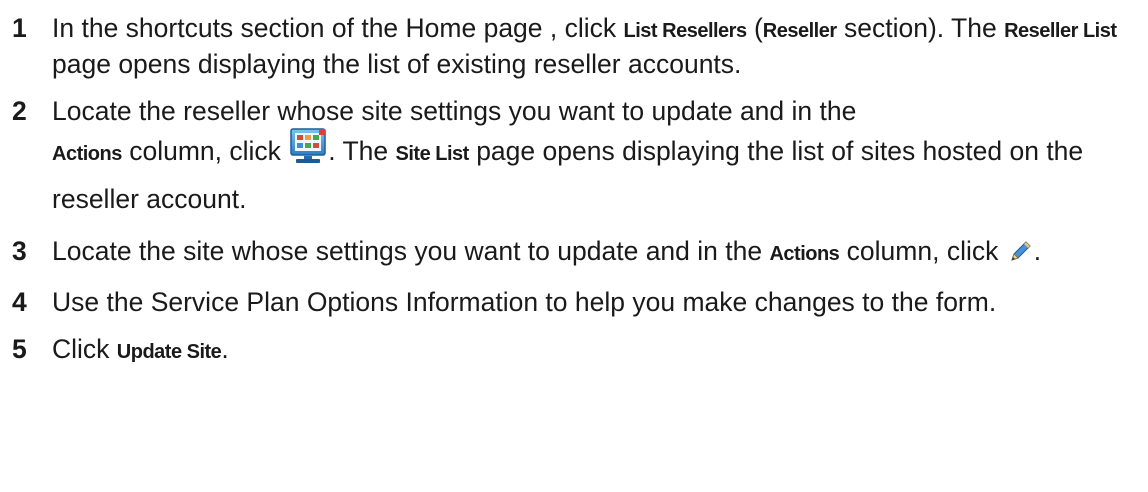  Describe the element at coordinates (19, 302) in the screenshot. I see `step-number: 4` at that location.